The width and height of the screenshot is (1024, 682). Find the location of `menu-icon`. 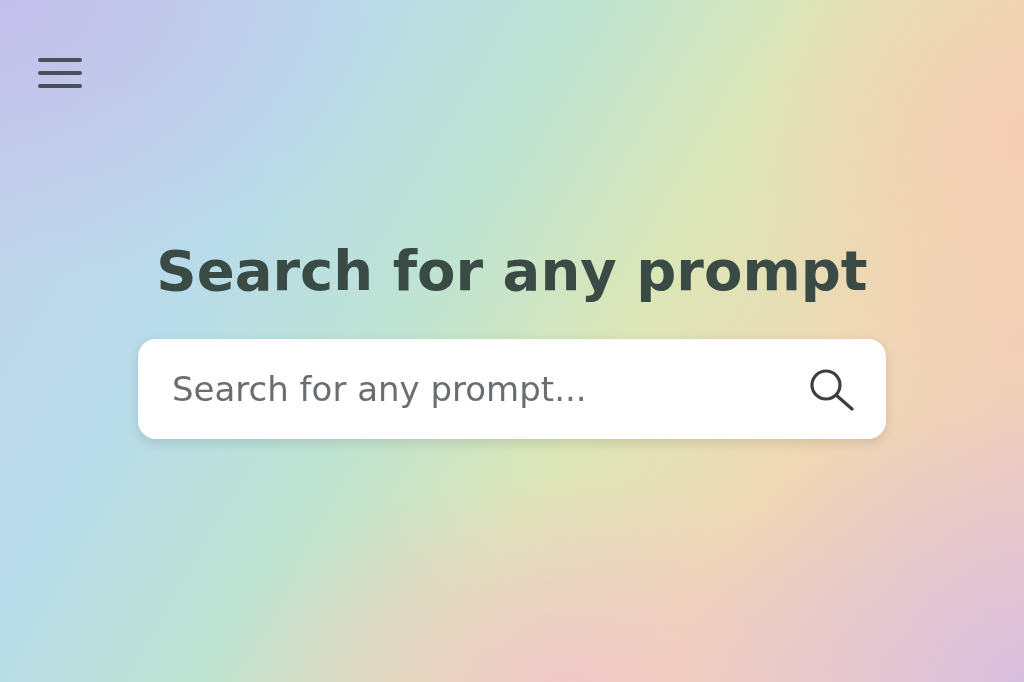

menu-icon is located at coordinates (60, 73).